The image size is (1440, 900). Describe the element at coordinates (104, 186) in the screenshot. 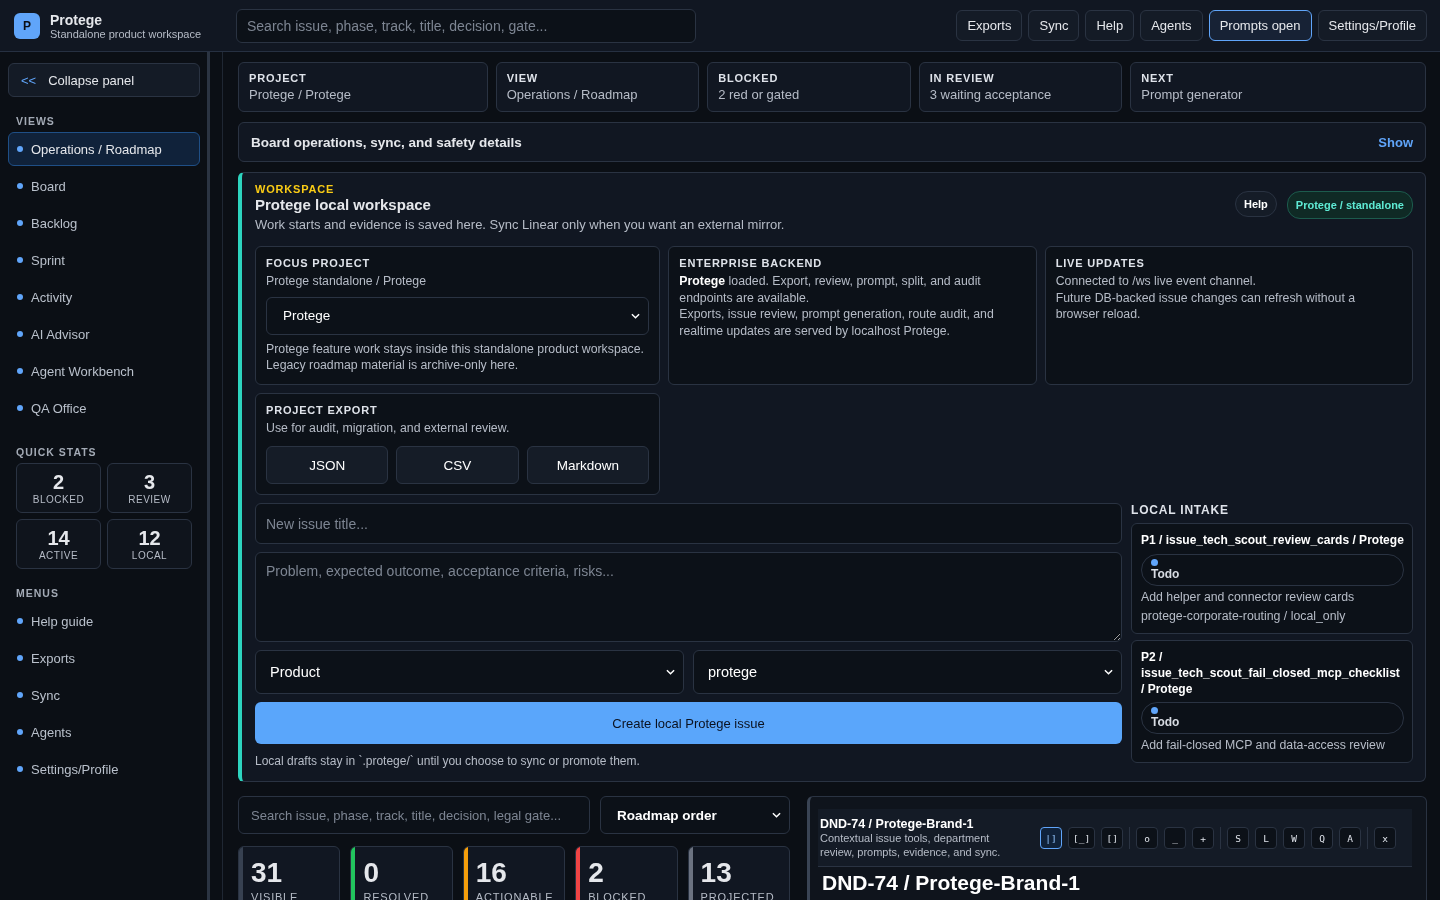

I see `nav-item: Board` at that location.